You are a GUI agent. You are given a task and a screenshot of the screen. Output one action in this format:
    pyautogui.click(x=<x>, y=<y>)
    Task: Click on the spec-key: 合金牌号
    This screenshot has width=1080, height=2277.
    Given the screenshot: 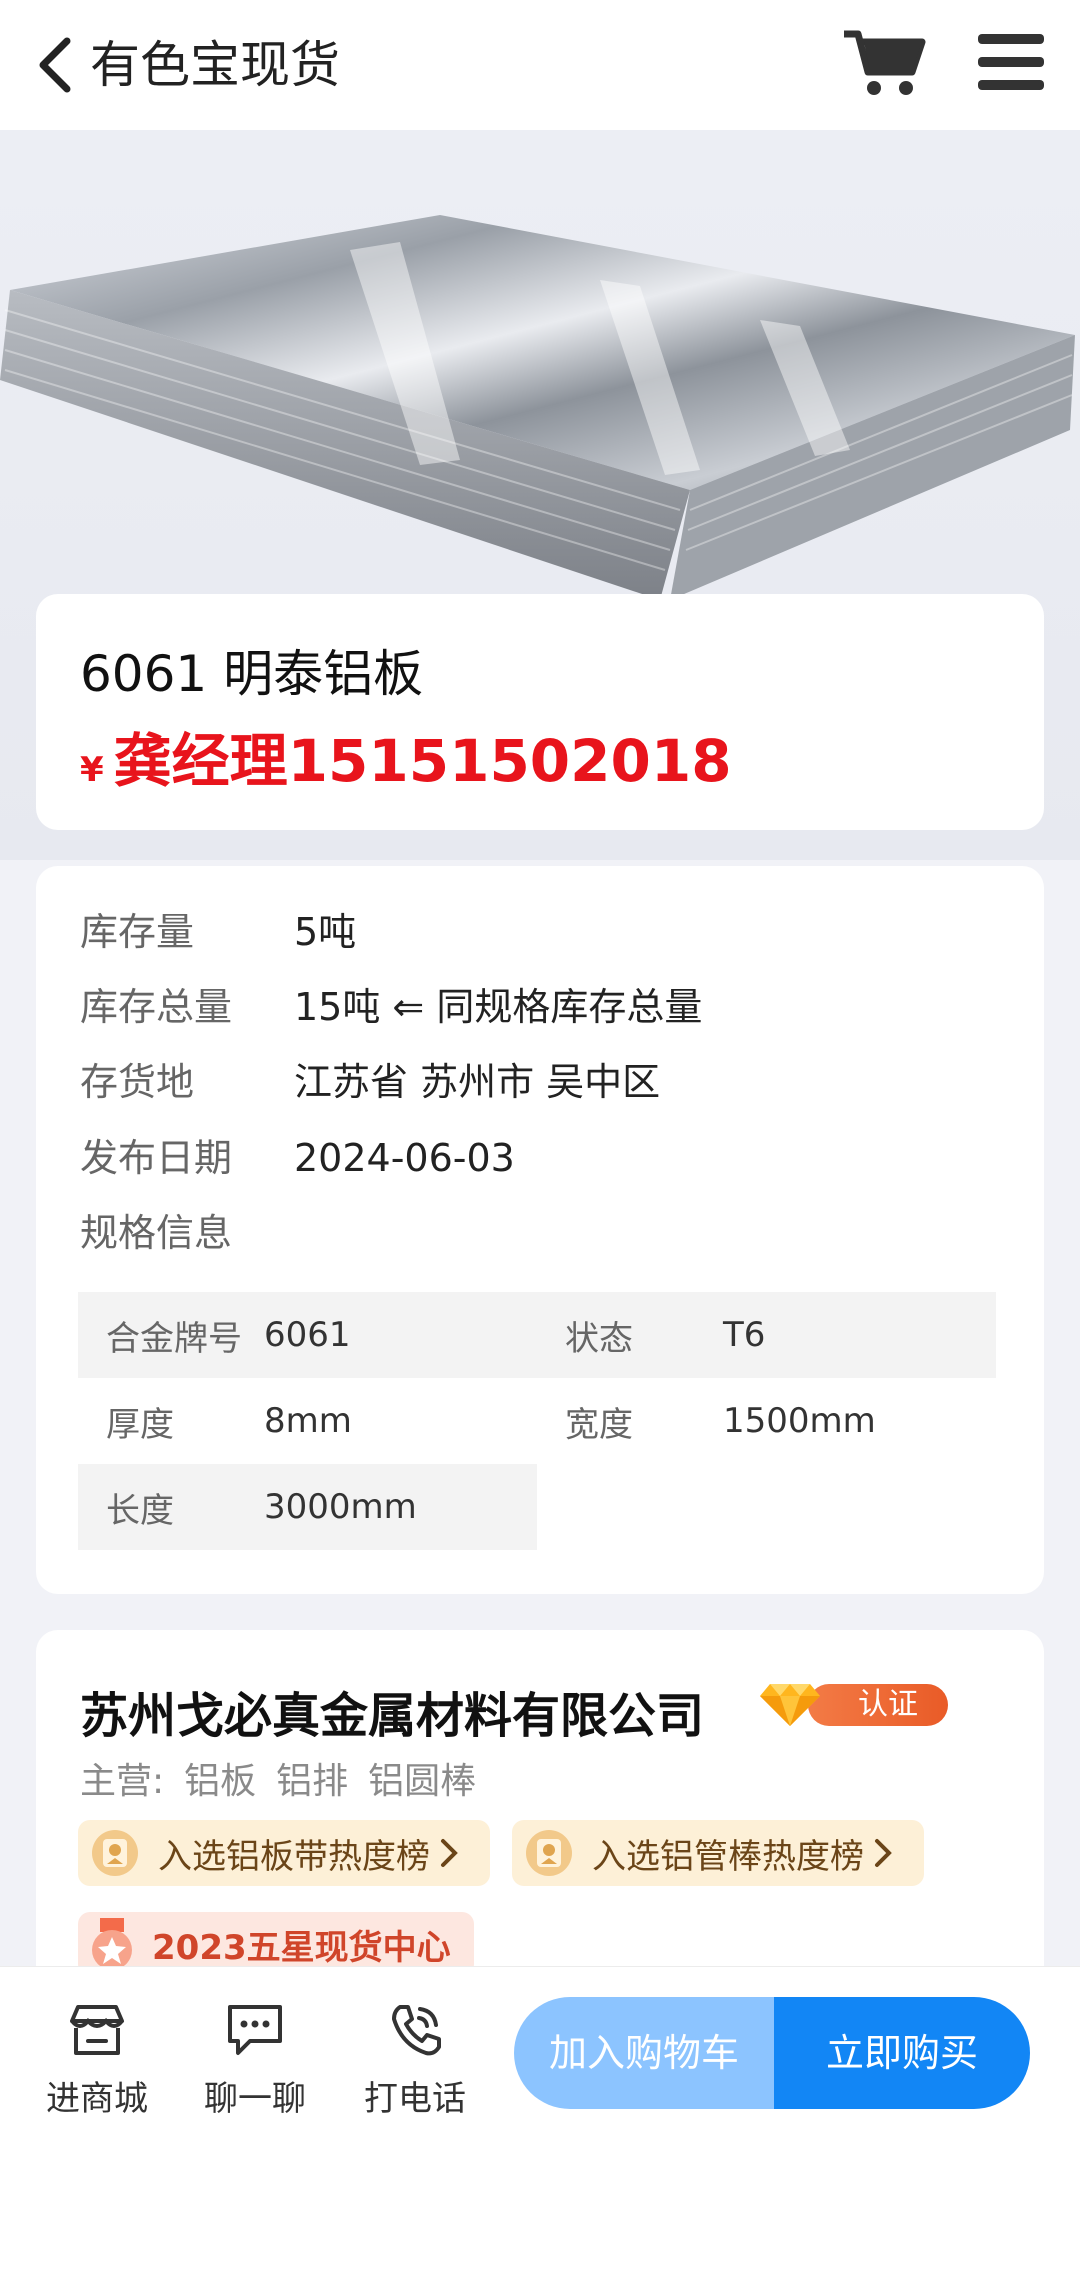 What is the action you would take?
    pyautogui.click(x=174, y=1338)
    